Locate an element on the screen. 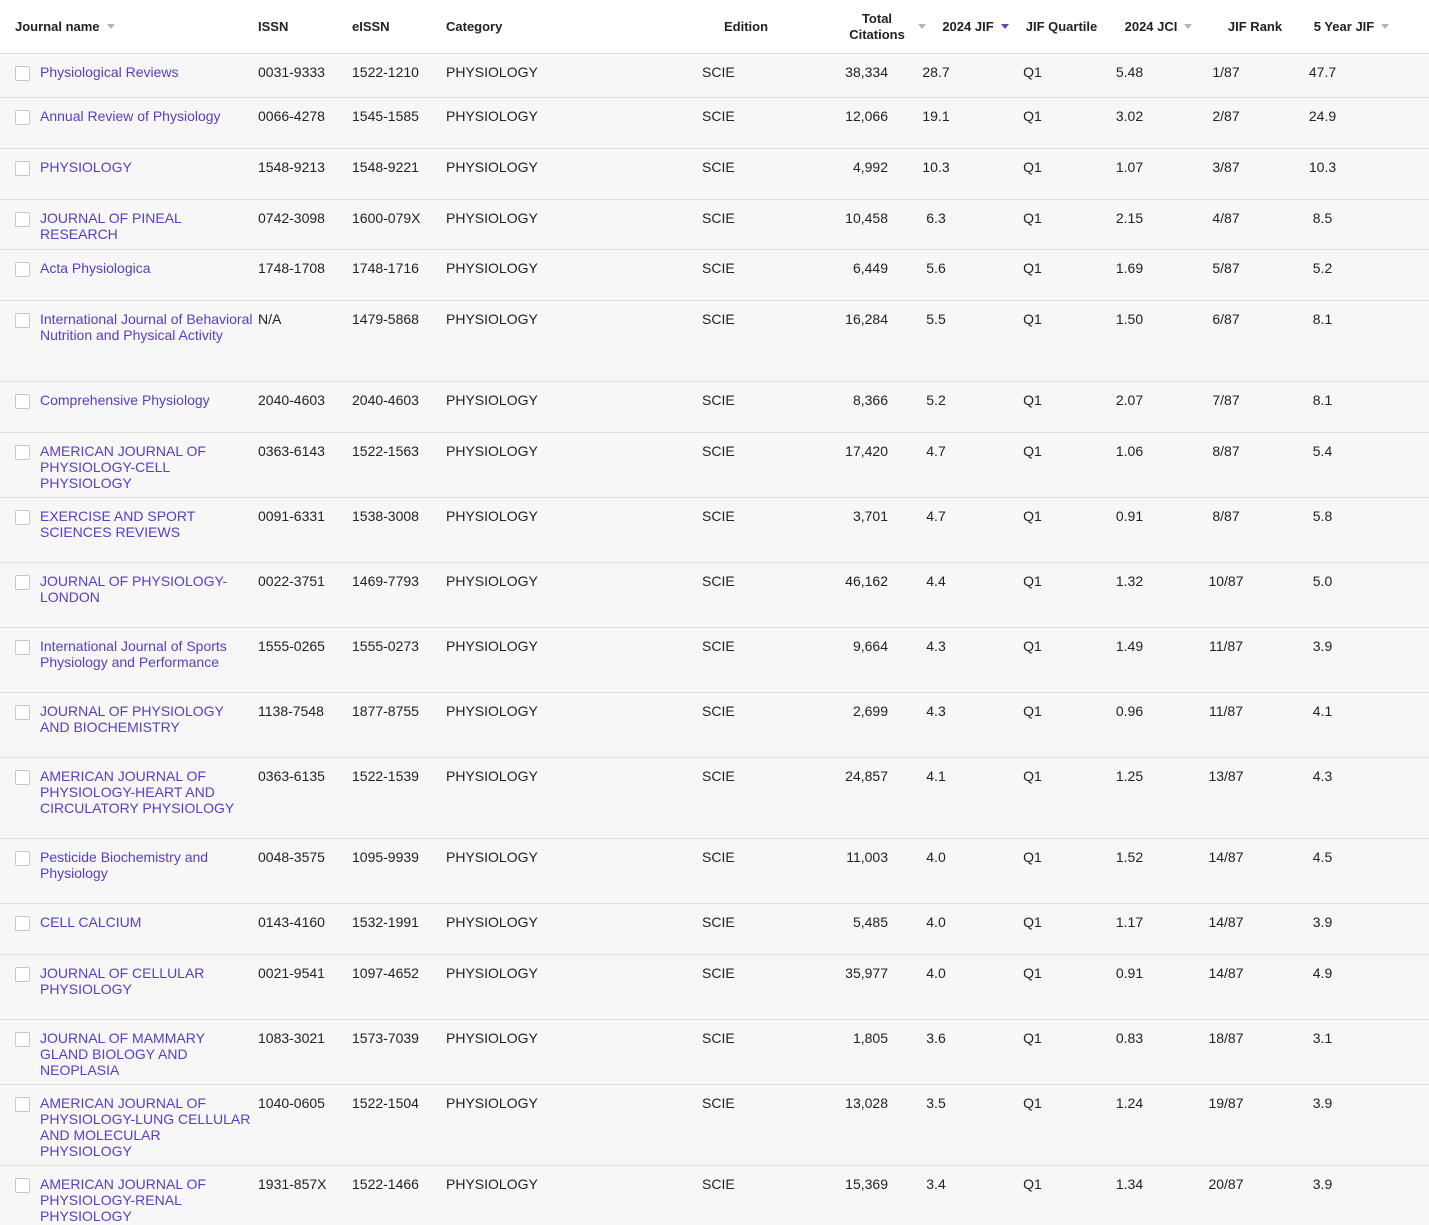  jif-value: 5.5 is located at coordinates (936, 319).